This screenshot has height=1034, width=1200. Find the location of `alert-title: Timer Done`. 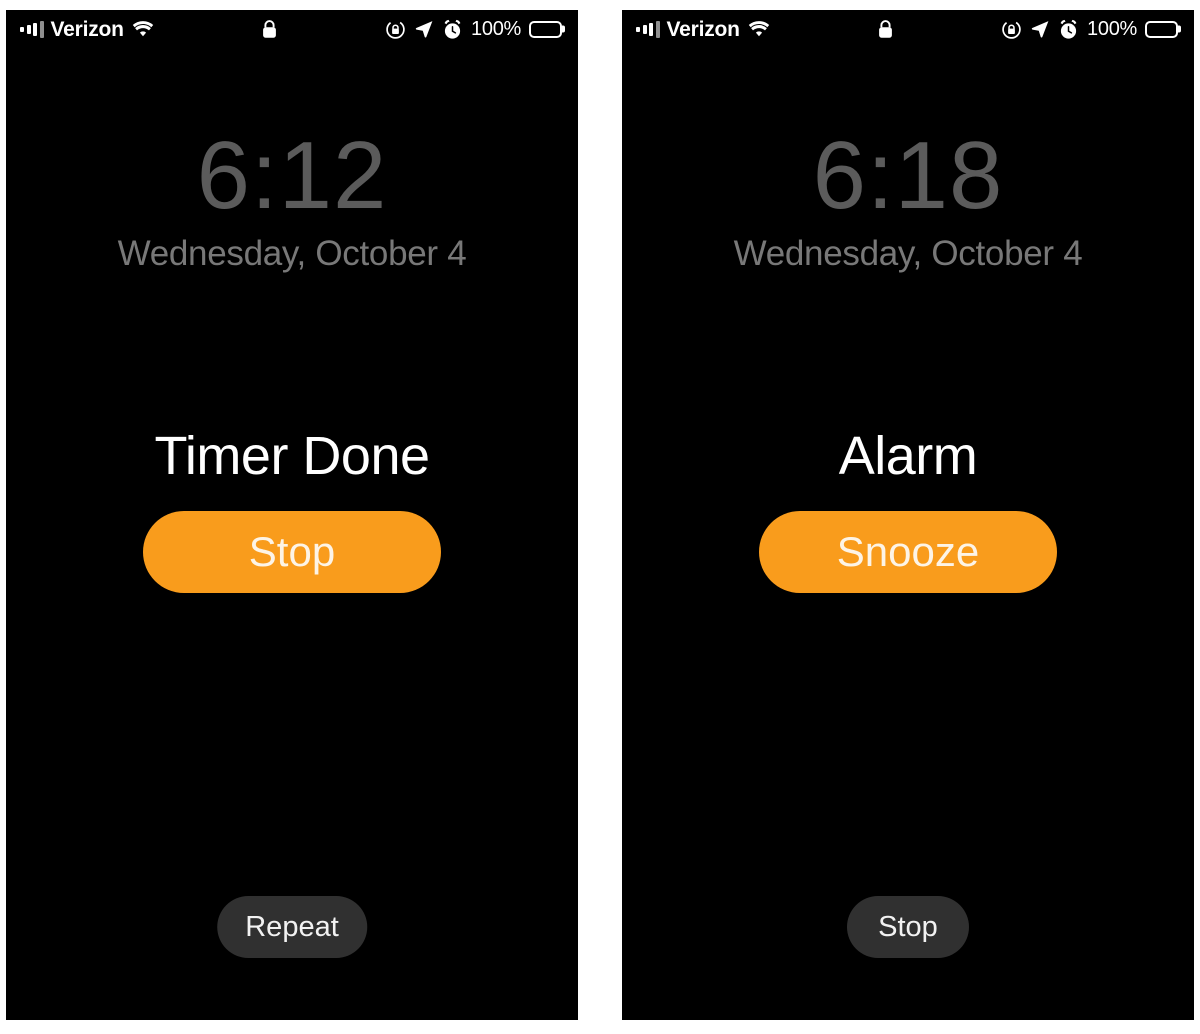

alert-title: Timer Done is located at coordinates (292, 456).